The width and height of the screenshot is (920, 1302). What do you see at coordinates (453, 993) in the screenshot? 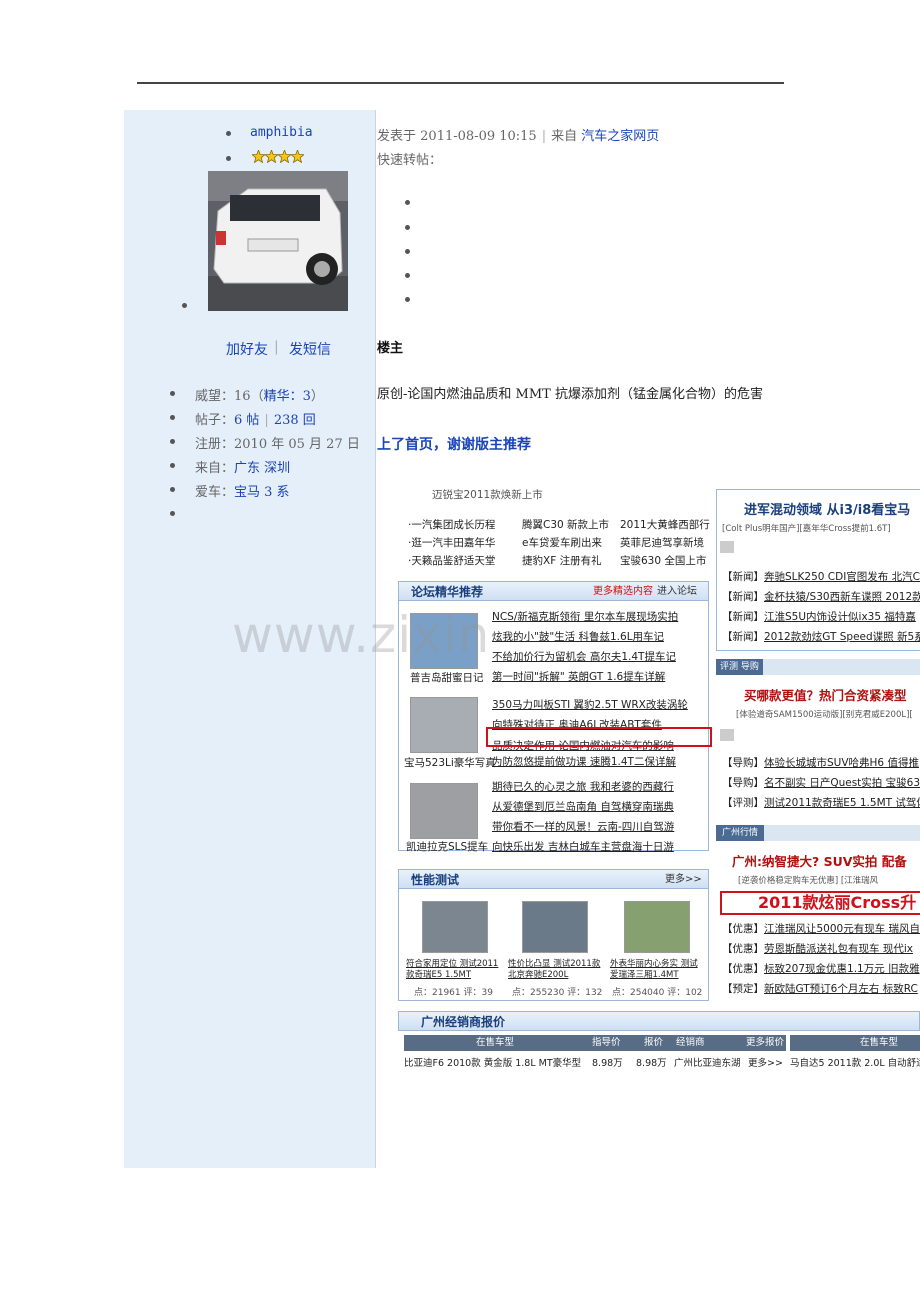
I see `perf-stats: 点：21961 评：39` at bounding box center [453, 993].